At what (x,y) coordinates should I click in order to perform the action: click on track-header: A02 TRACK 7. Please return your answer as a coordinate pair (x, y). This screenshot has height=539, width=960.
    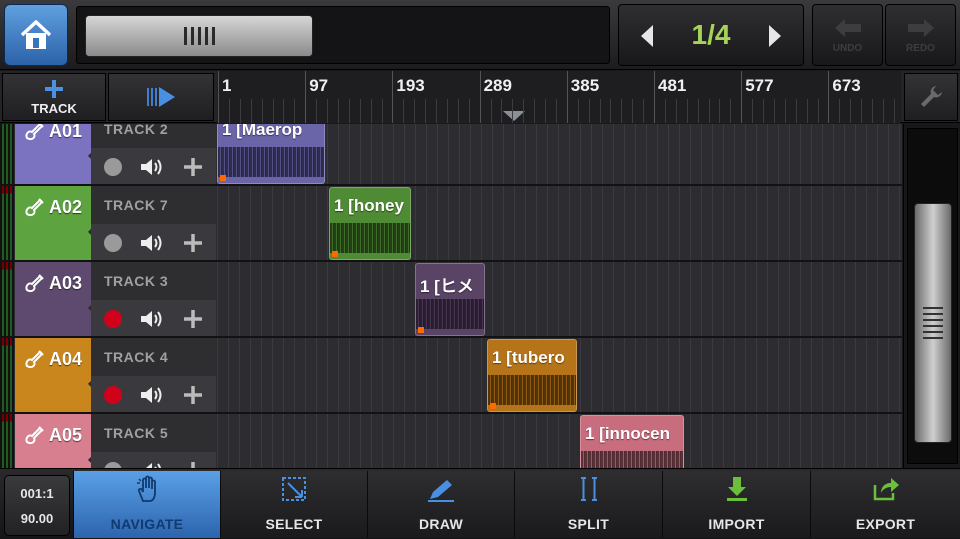
    Looking at the image, I should click on (115, 223).